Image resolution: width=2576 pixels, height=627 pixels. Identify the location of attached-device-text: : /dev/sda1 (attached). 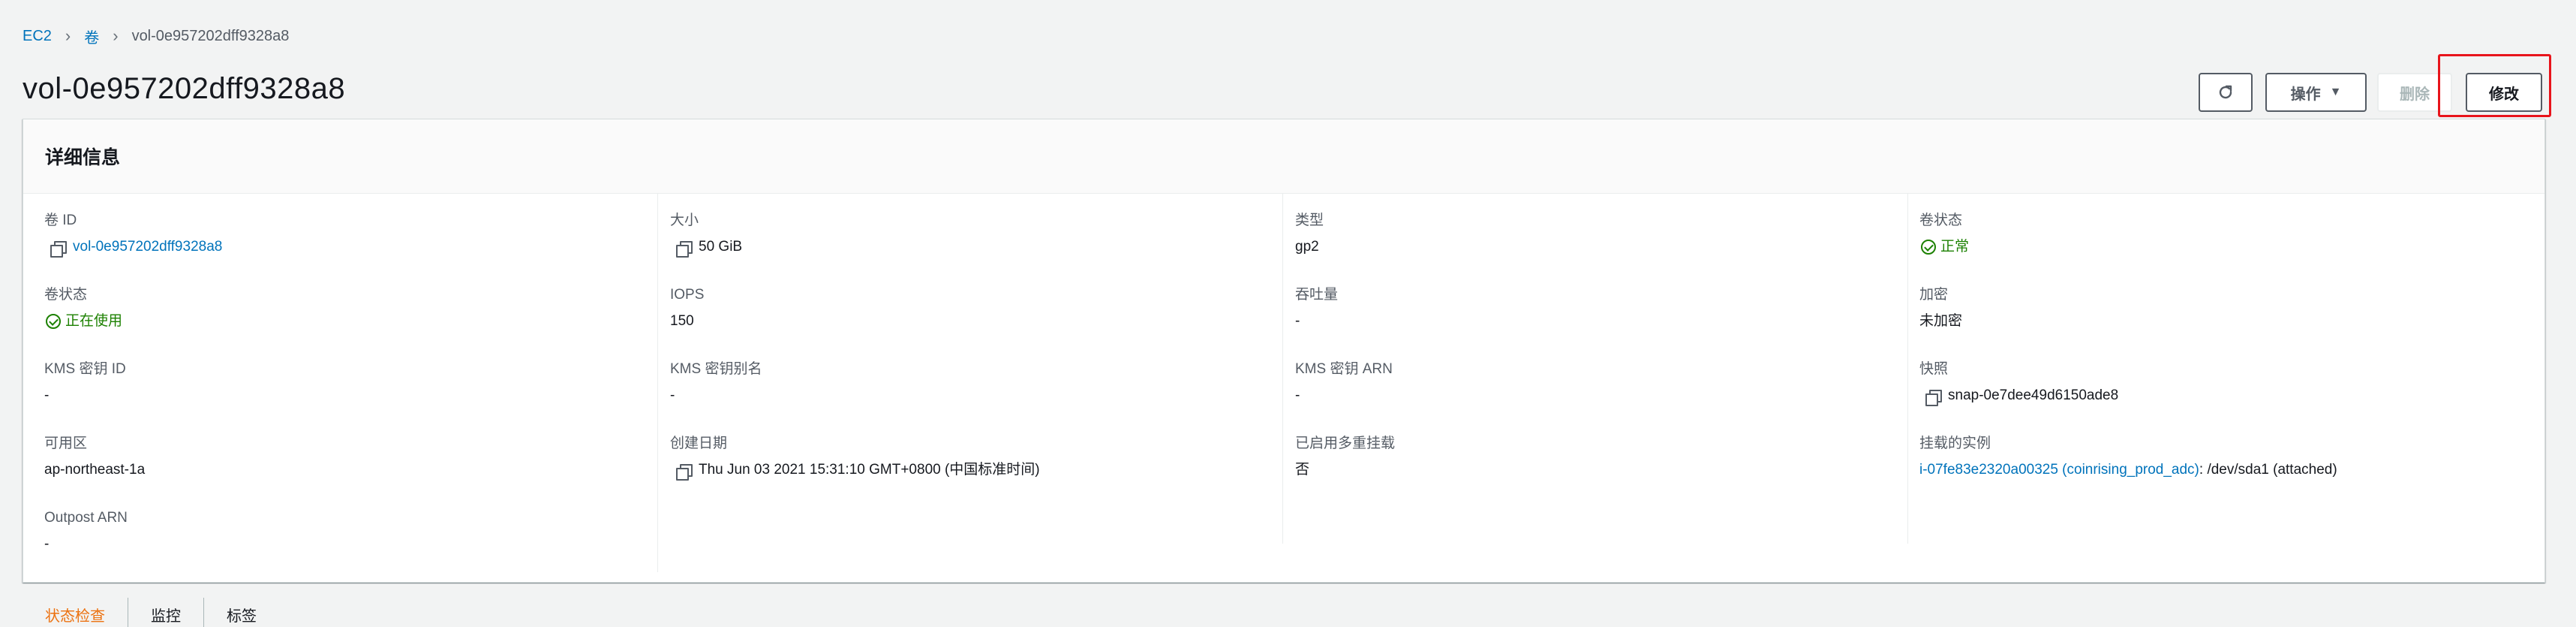
(2268, 470).